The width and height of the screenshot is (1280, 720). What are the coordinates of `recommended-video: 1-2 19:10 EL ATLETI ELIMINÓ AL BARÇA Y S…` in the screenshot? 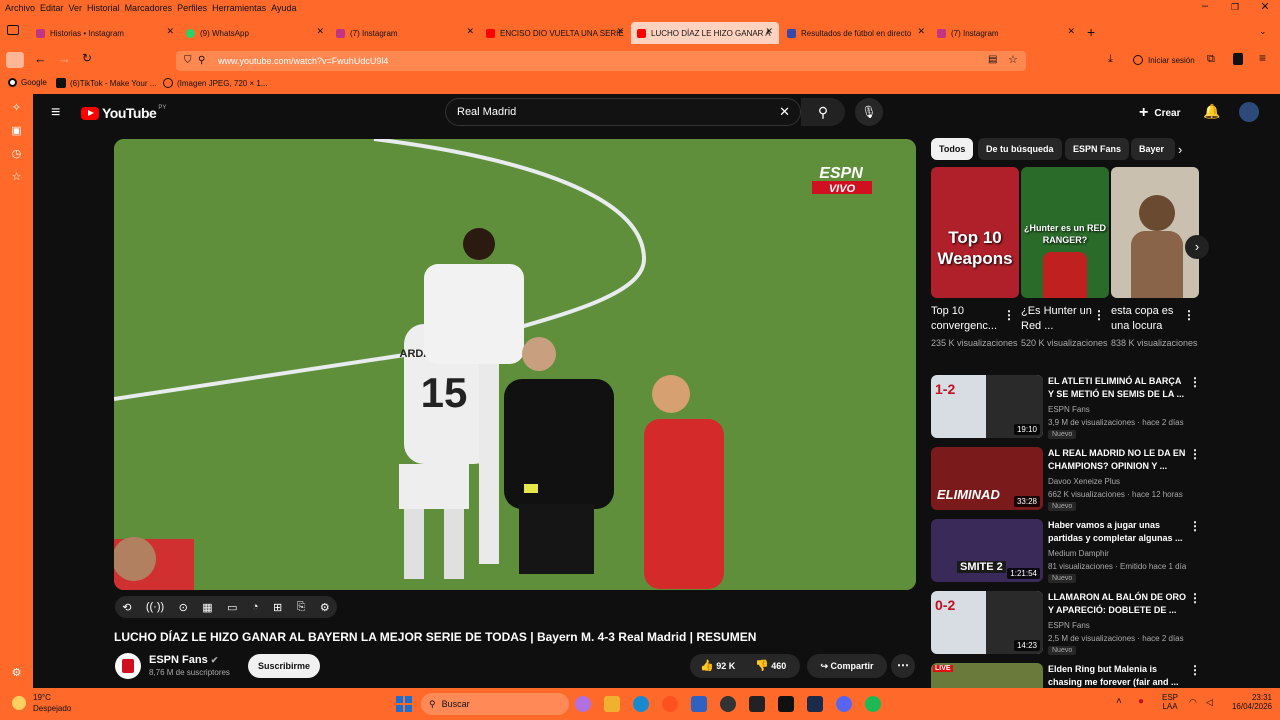 It's located at (1081, 408).